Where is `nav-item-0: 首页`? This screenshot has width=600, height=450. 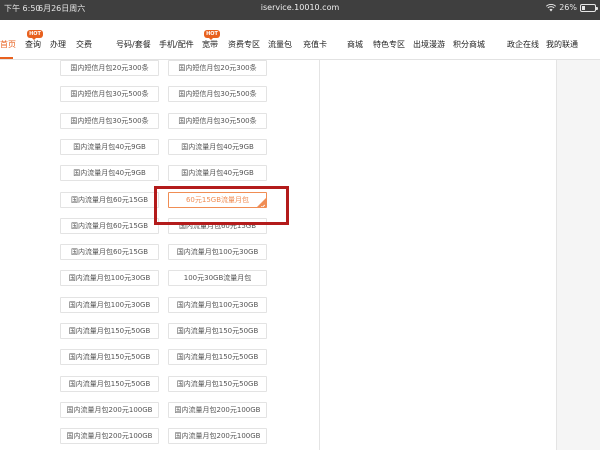
nav-item-0: 首页 is located at coordinates (8, 44).